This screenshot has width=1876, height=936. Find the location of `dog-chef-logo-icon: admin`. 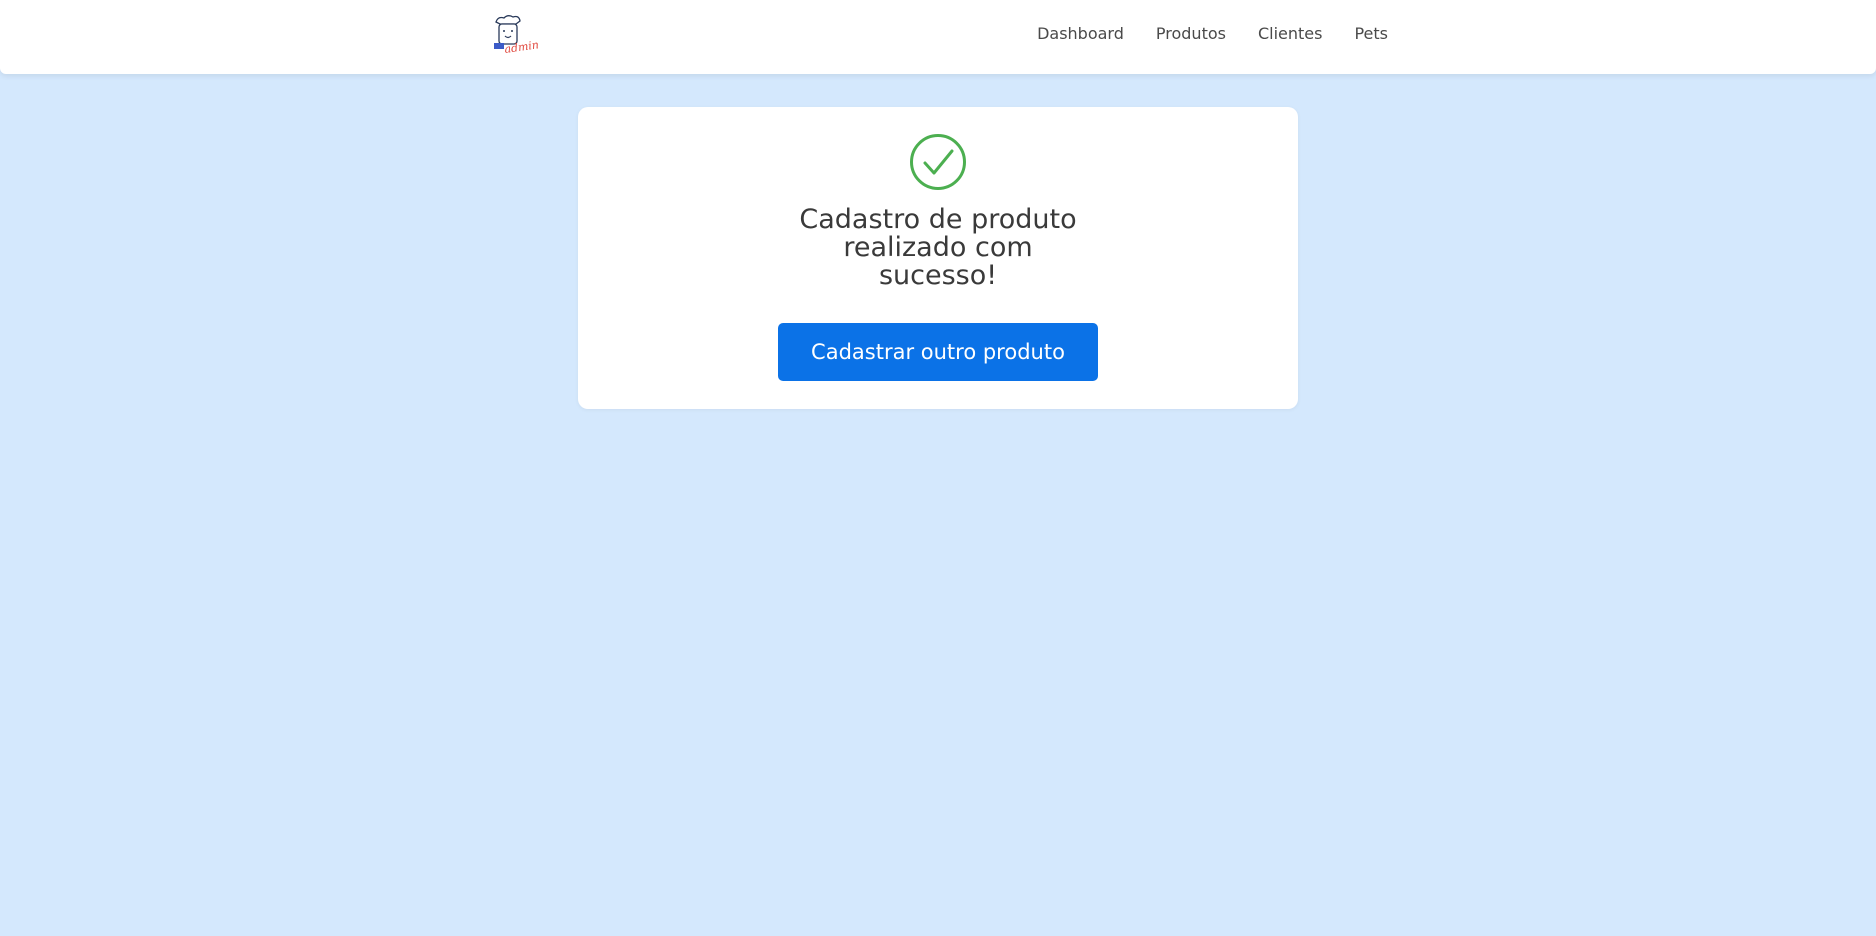

dog-chef-logo-icon: admin is located at coordinates (512, 36).